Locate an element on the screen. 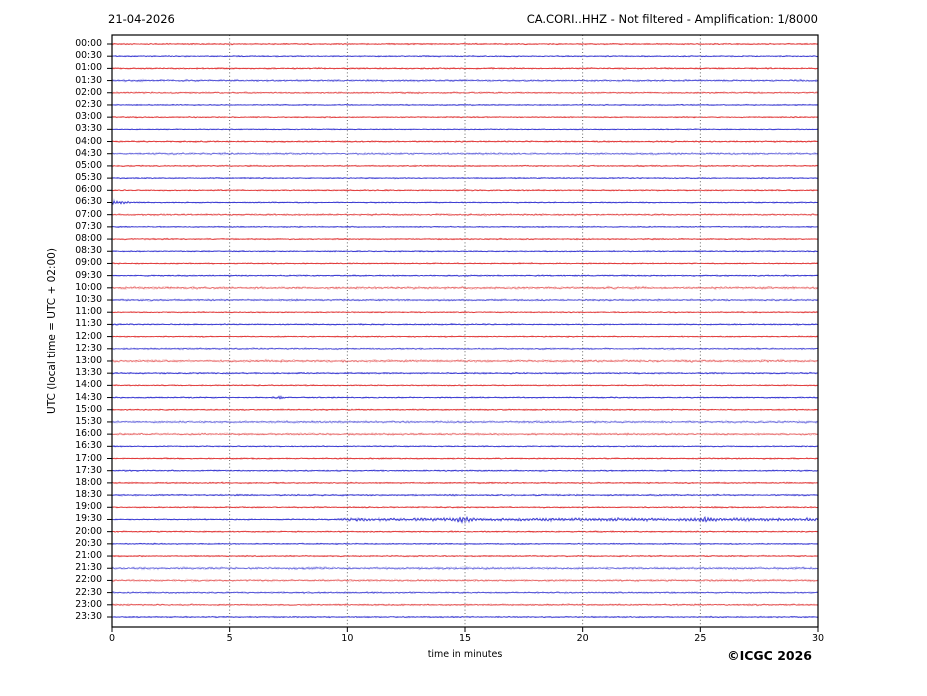  y-tick-label: 10:00 is located at coordinates (88, 287).